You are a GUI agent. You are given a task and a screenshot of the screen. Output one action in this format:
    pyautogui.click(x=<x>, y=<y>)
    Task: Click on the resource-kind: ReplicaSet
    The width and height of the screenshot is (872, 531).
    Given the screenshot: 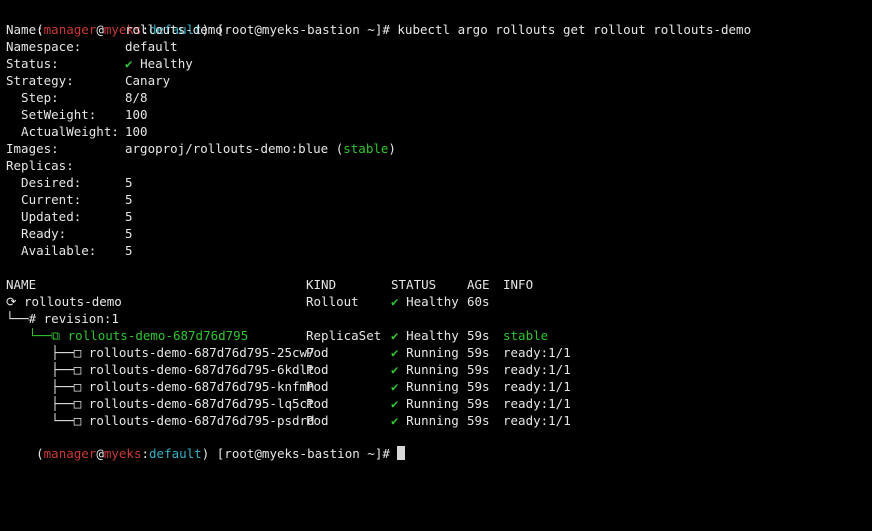 What is the action you would take?
    pyautogui.click(x=344, y=335)
    